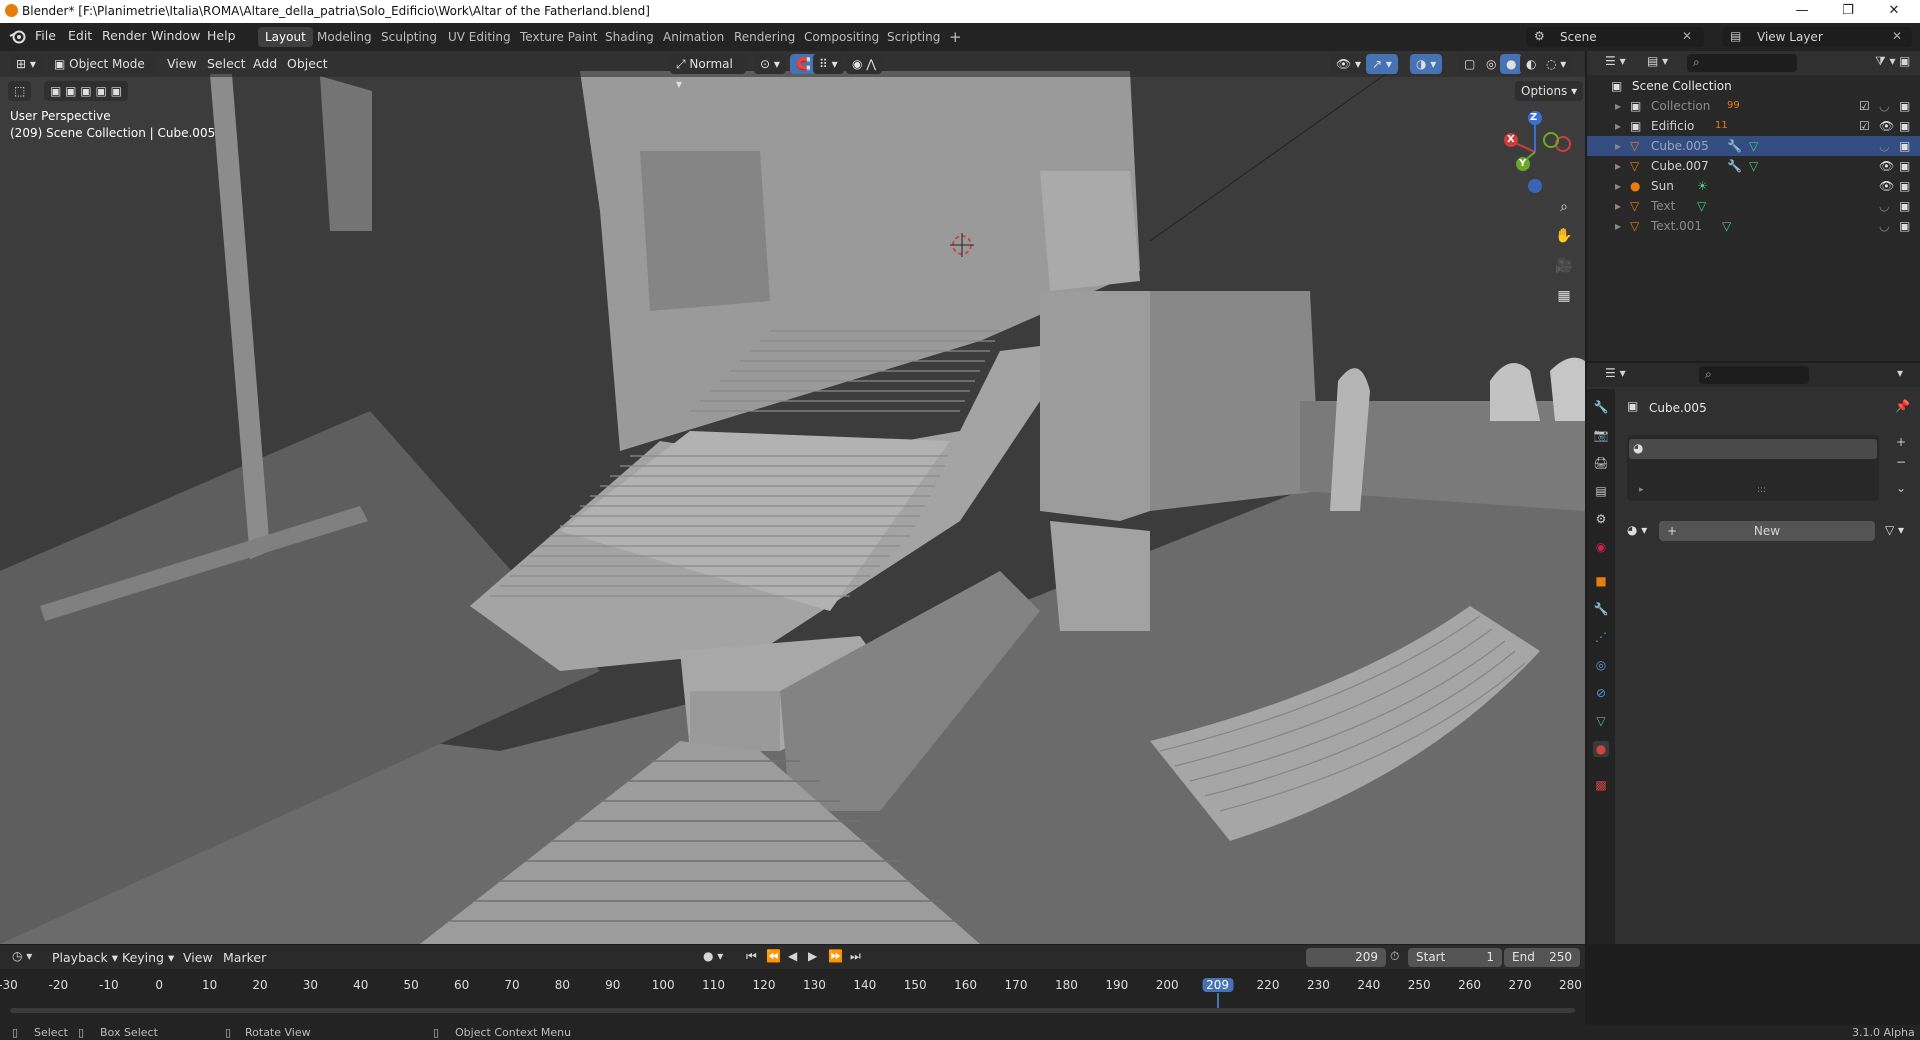 The width and height of the screenshot is (1920, 1040). Describe the element at coordinates (1601, 491) in the screenshot. I see `view-layer-tab-icon: ▤` at that location.